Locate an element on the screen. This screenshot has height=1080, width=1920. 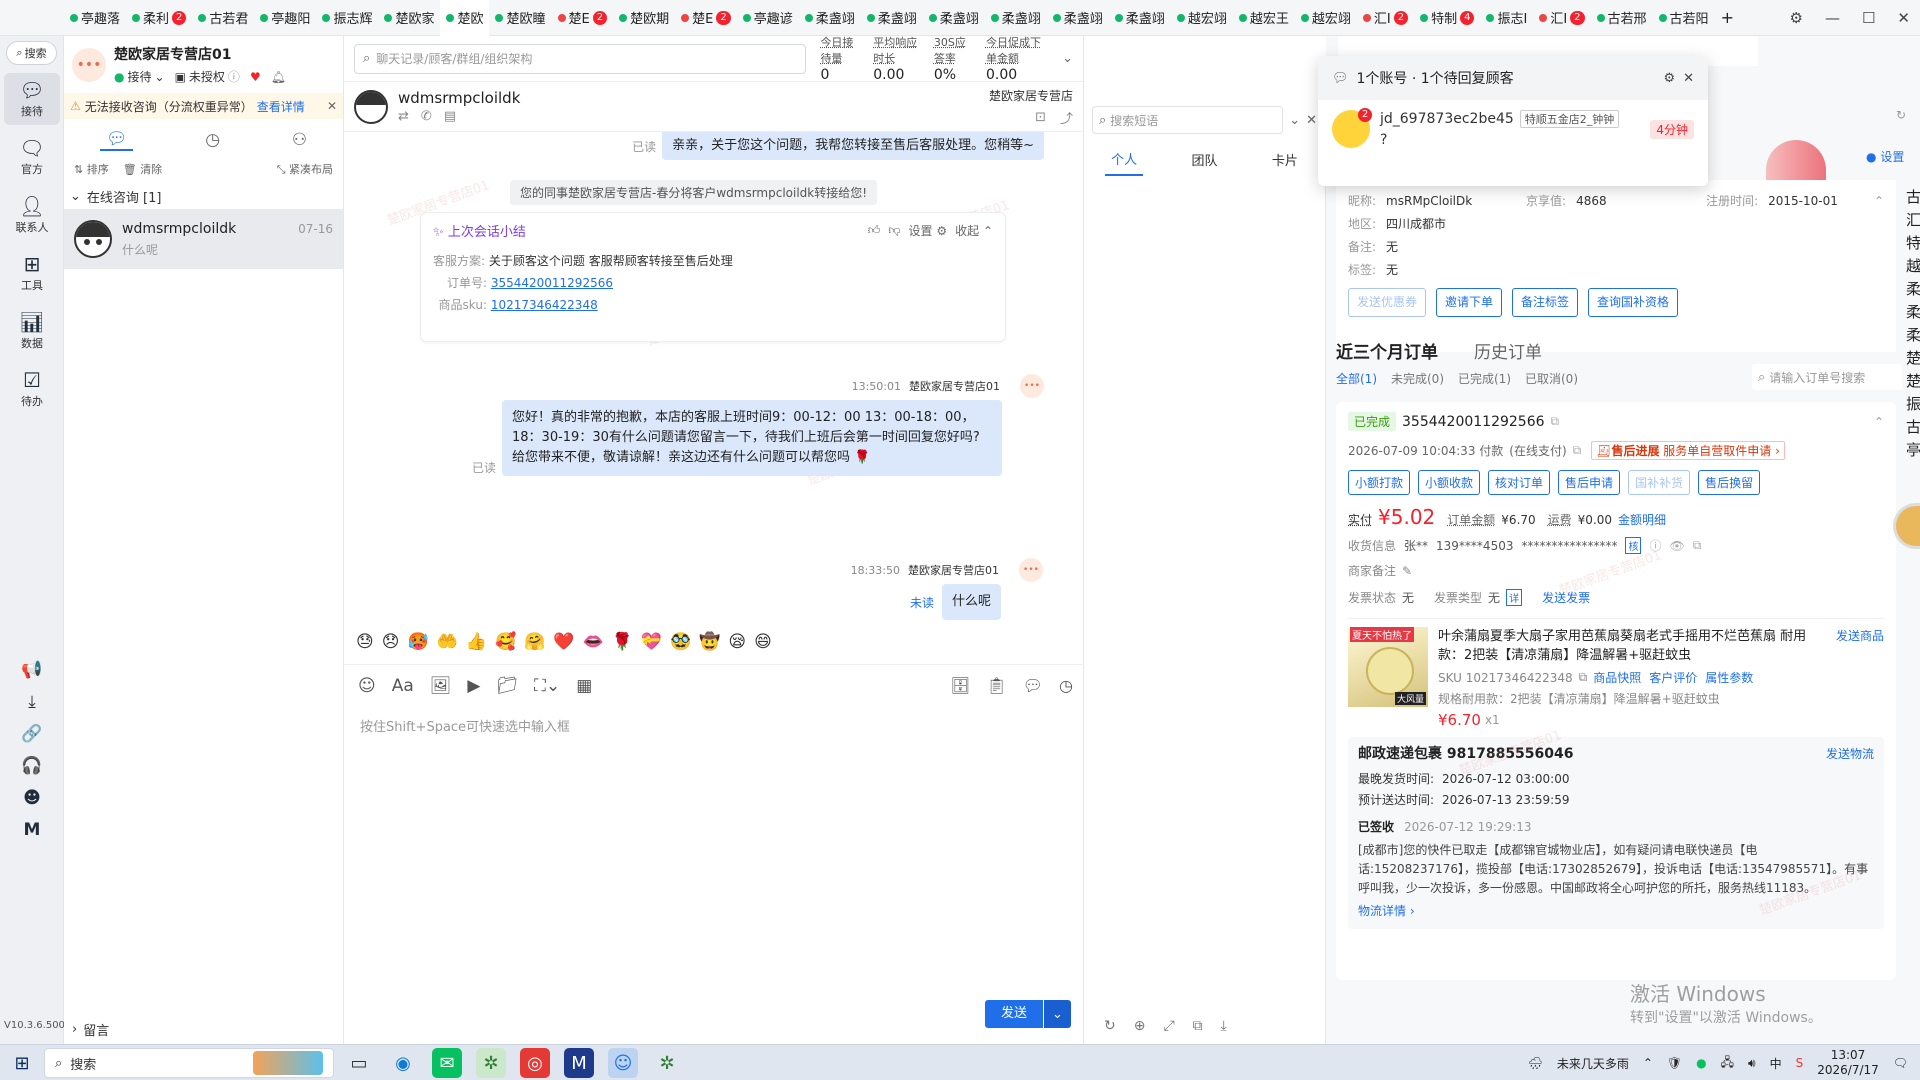
phrase-tab: 团队 is located at coordinates (1204, 159).